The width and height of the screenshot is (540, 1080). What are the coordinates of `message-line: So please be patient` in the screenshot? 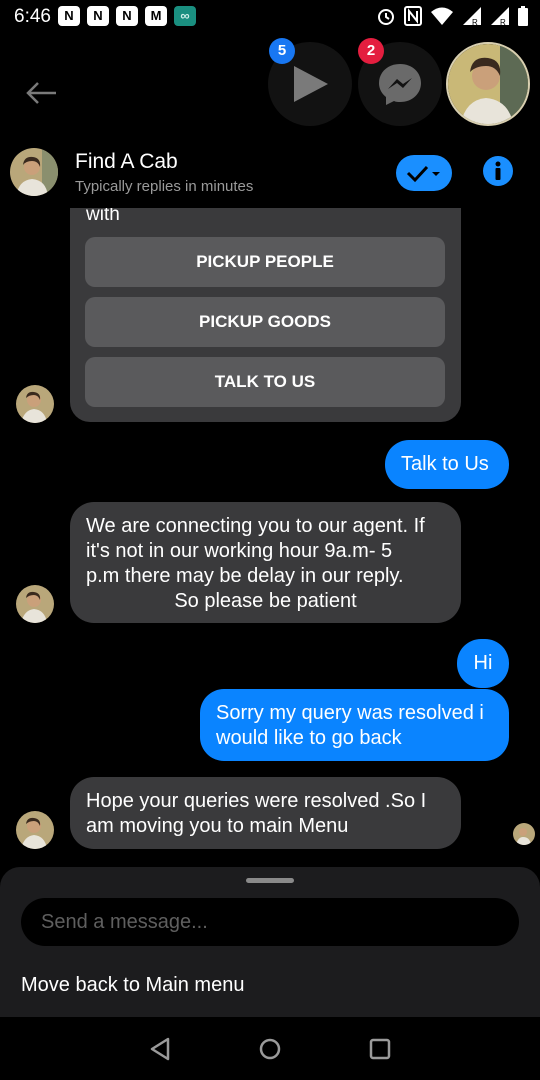 It's located at (265, 601).